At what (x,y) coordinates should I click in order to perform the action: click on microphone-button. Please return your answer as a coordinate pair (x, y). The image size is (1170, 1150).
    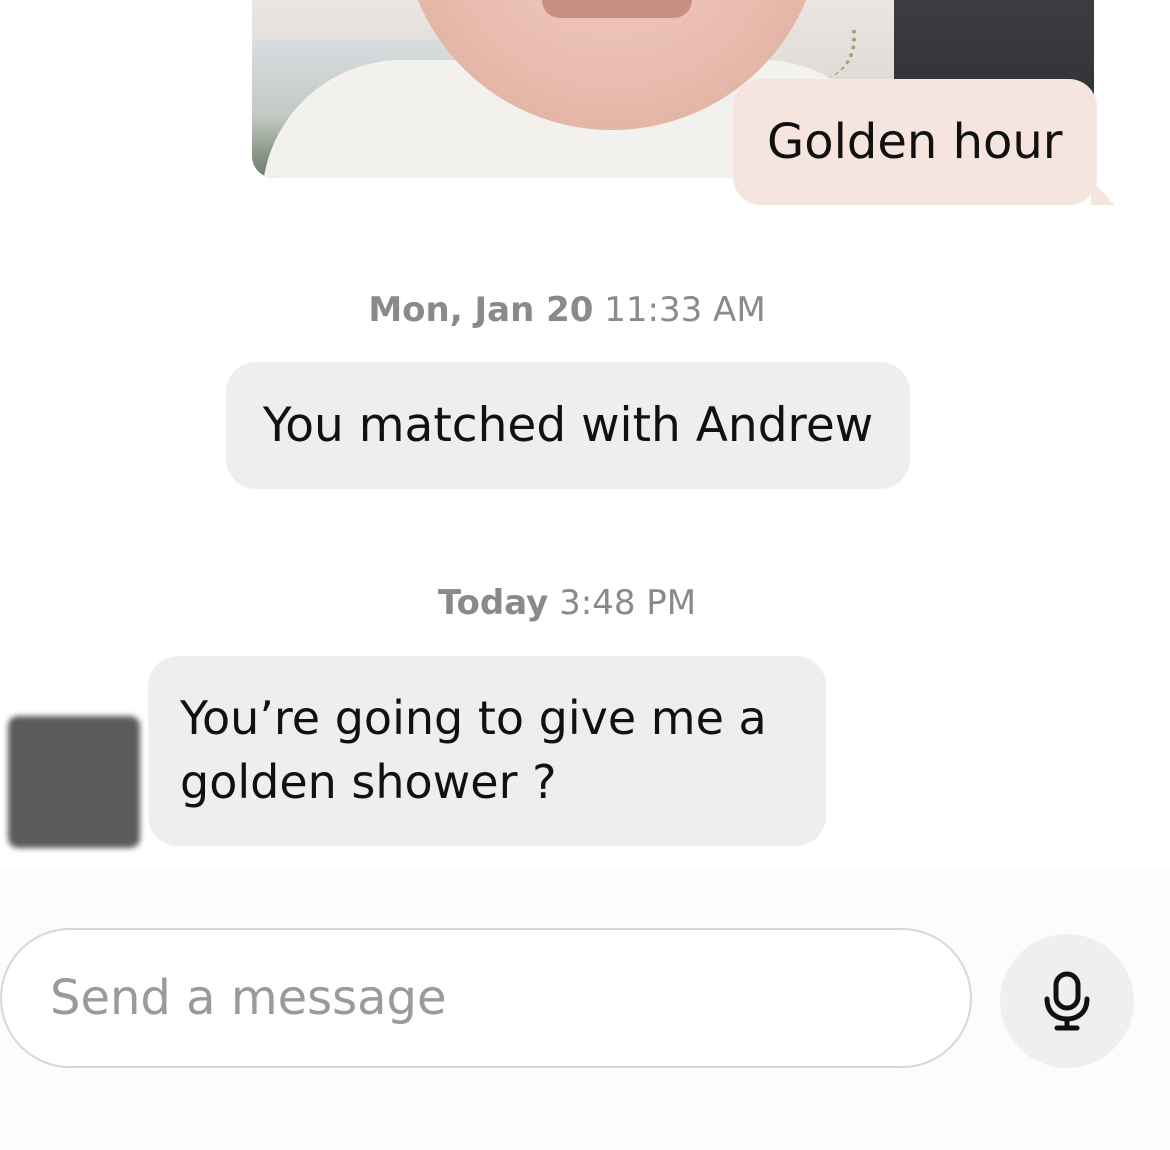
    Looking at the image, I should click on (1067, 1001).